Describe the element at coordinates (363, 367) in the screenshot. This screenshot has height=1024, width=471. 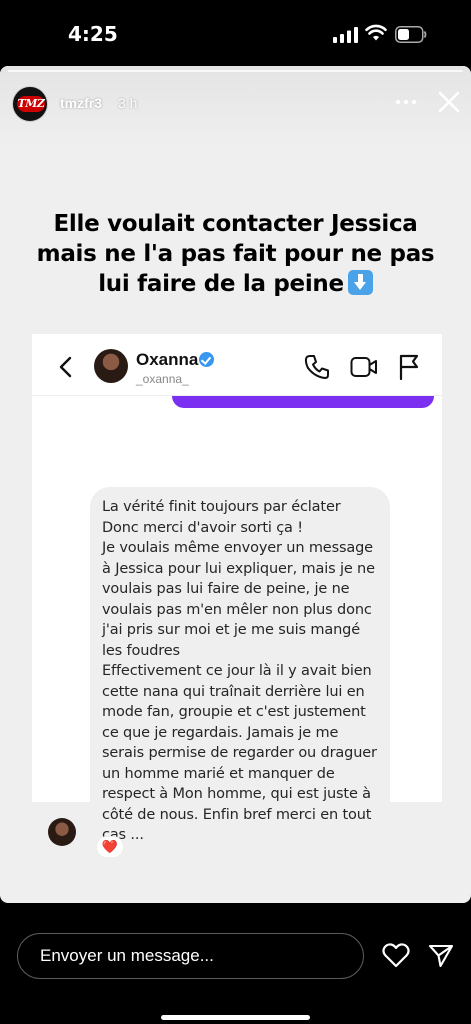
I see `video-call-icon` at that location.